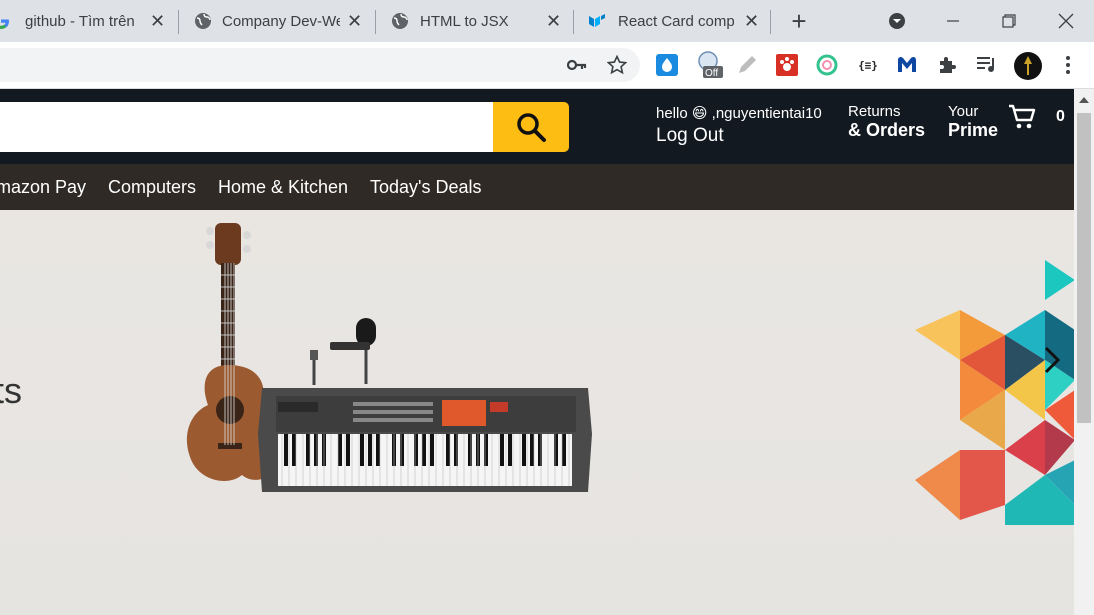 The image size is (1094, 615). I want to click on geometric-decoration-image, so click(994, 392).